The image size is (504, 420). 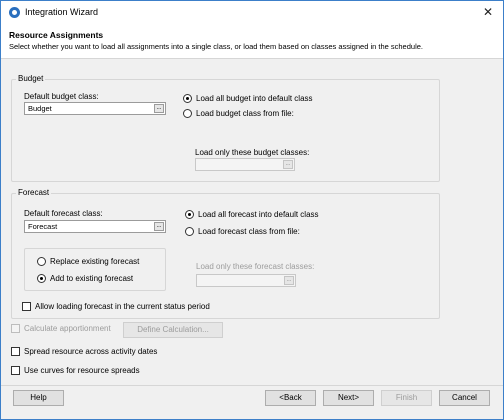 What do you see at coordinates (92, 278) in the screenshot?
I see `add-forecast-label: Add to existing forecast` at bounding box center [92, 278].